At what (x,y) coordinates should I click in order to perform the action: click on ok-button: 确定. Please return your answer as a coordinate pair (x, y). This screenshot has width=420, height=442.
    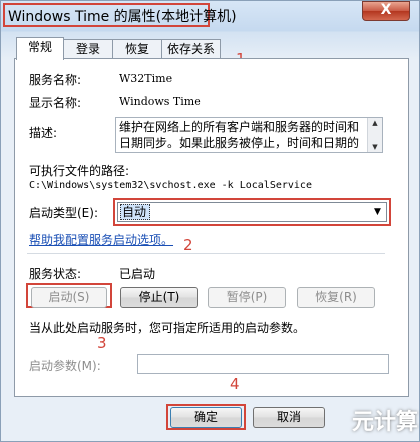
    Looking at the image, I should click on (206, 417).